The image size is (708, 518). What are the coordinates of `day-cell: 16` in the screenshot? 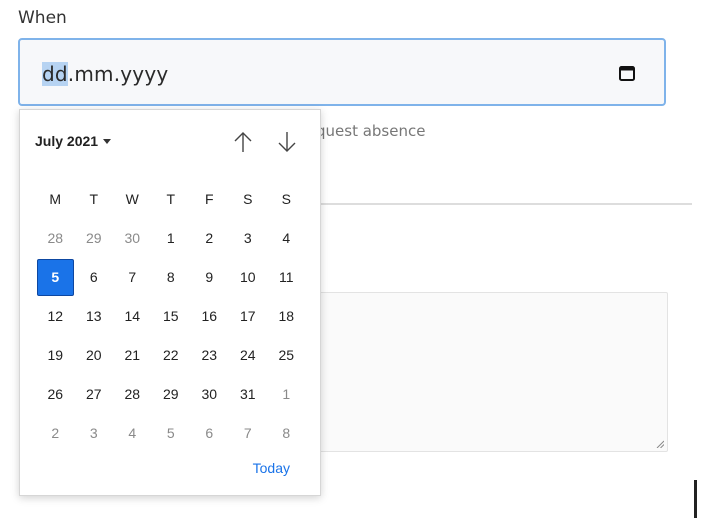 It's located at (209, 316).